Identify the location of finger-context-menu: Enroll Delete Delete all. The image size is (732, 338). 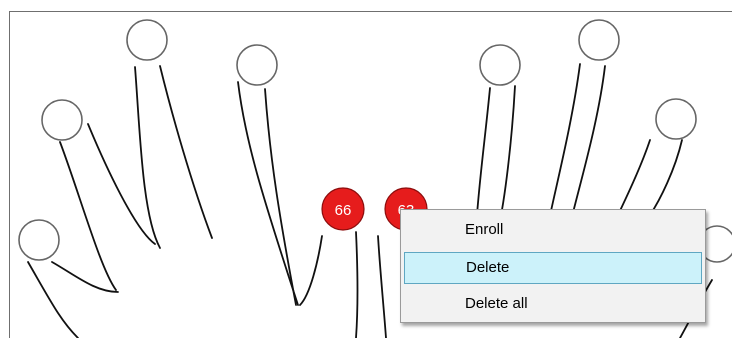
(553, 266).